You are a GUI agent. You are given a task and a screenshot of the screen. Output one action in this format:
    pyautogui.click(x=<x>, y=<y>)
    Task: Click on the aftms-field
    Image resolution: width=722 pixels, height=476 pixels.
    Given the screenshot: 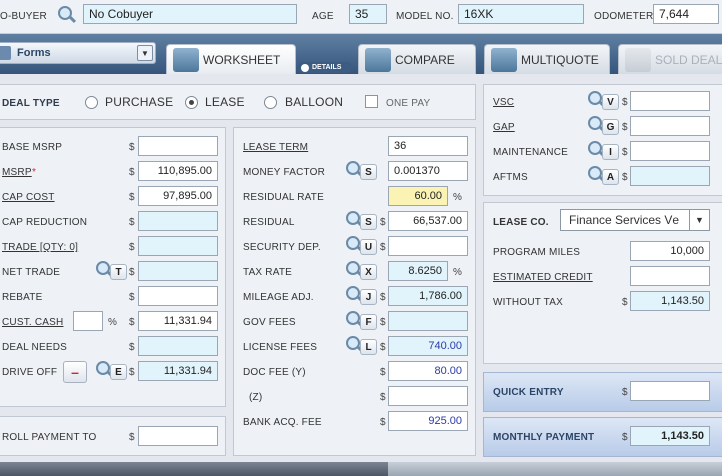 What is the action you would take?
    pyautogui.click(x=670, y=176)
    